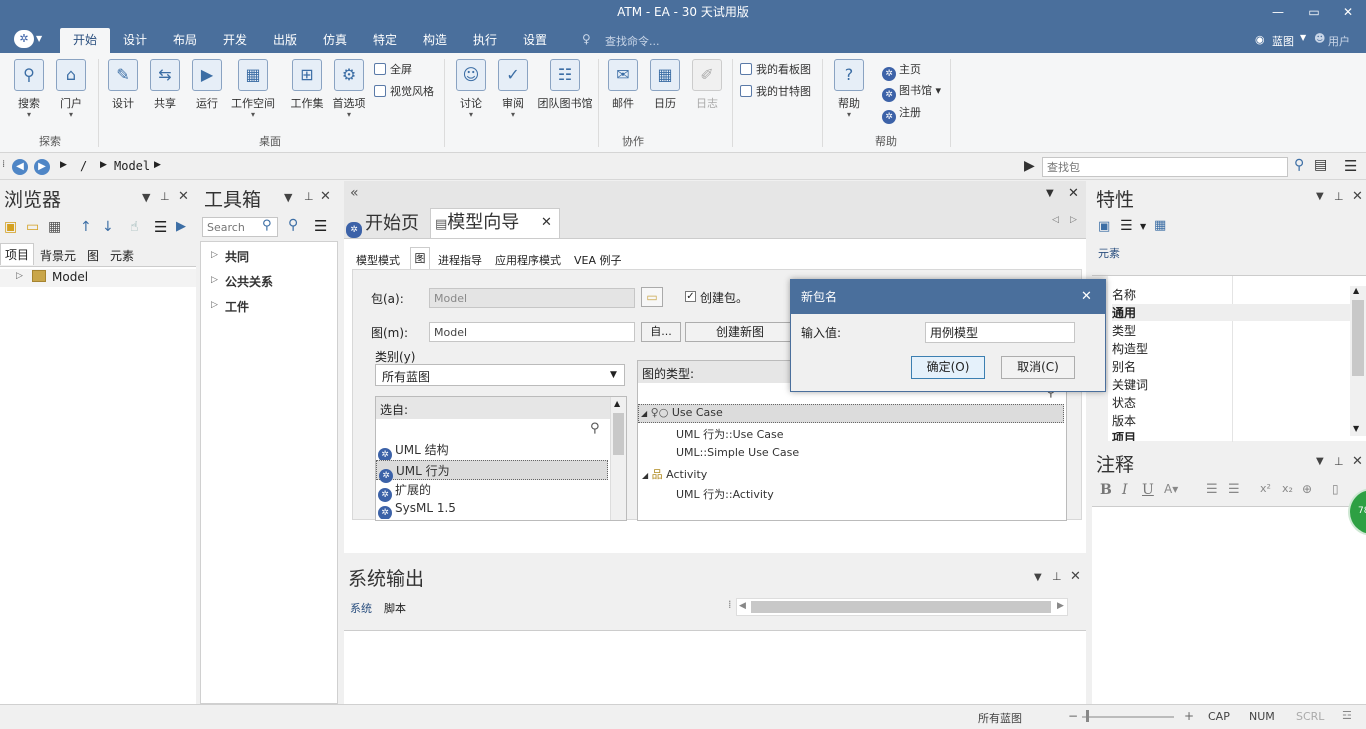 This screenshot has width=1366, height=729. I want to click on collapse-icon: ◢, so click(645, 475).